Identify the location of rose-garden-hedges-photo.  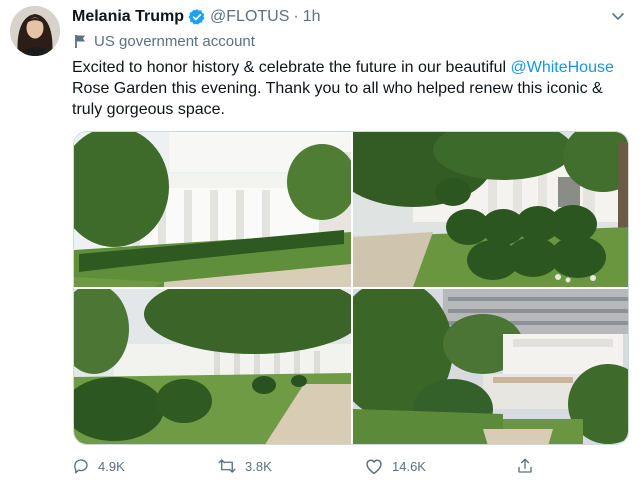
(490, 209).